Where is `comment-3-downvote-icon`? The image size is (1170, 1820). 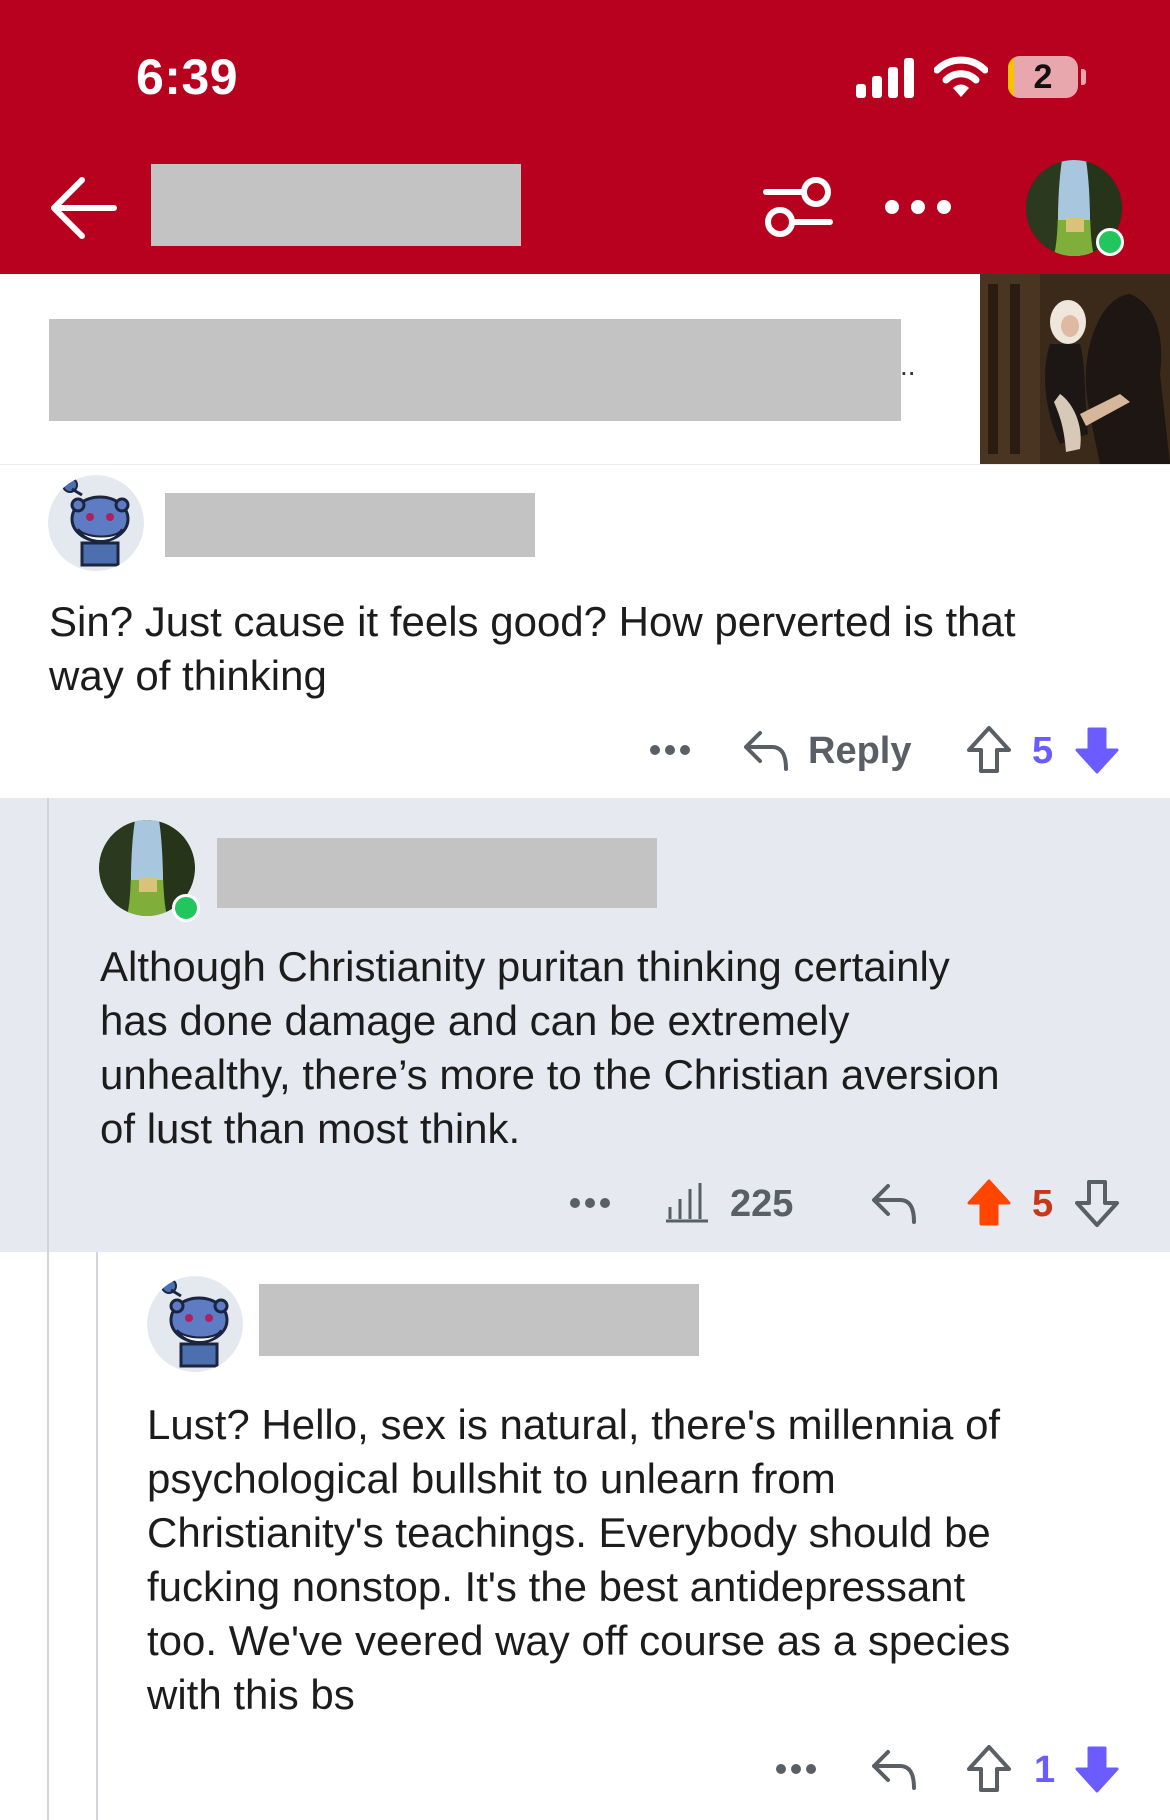 comment-3-downvote-icon is located at coordinates (1097, 1769).